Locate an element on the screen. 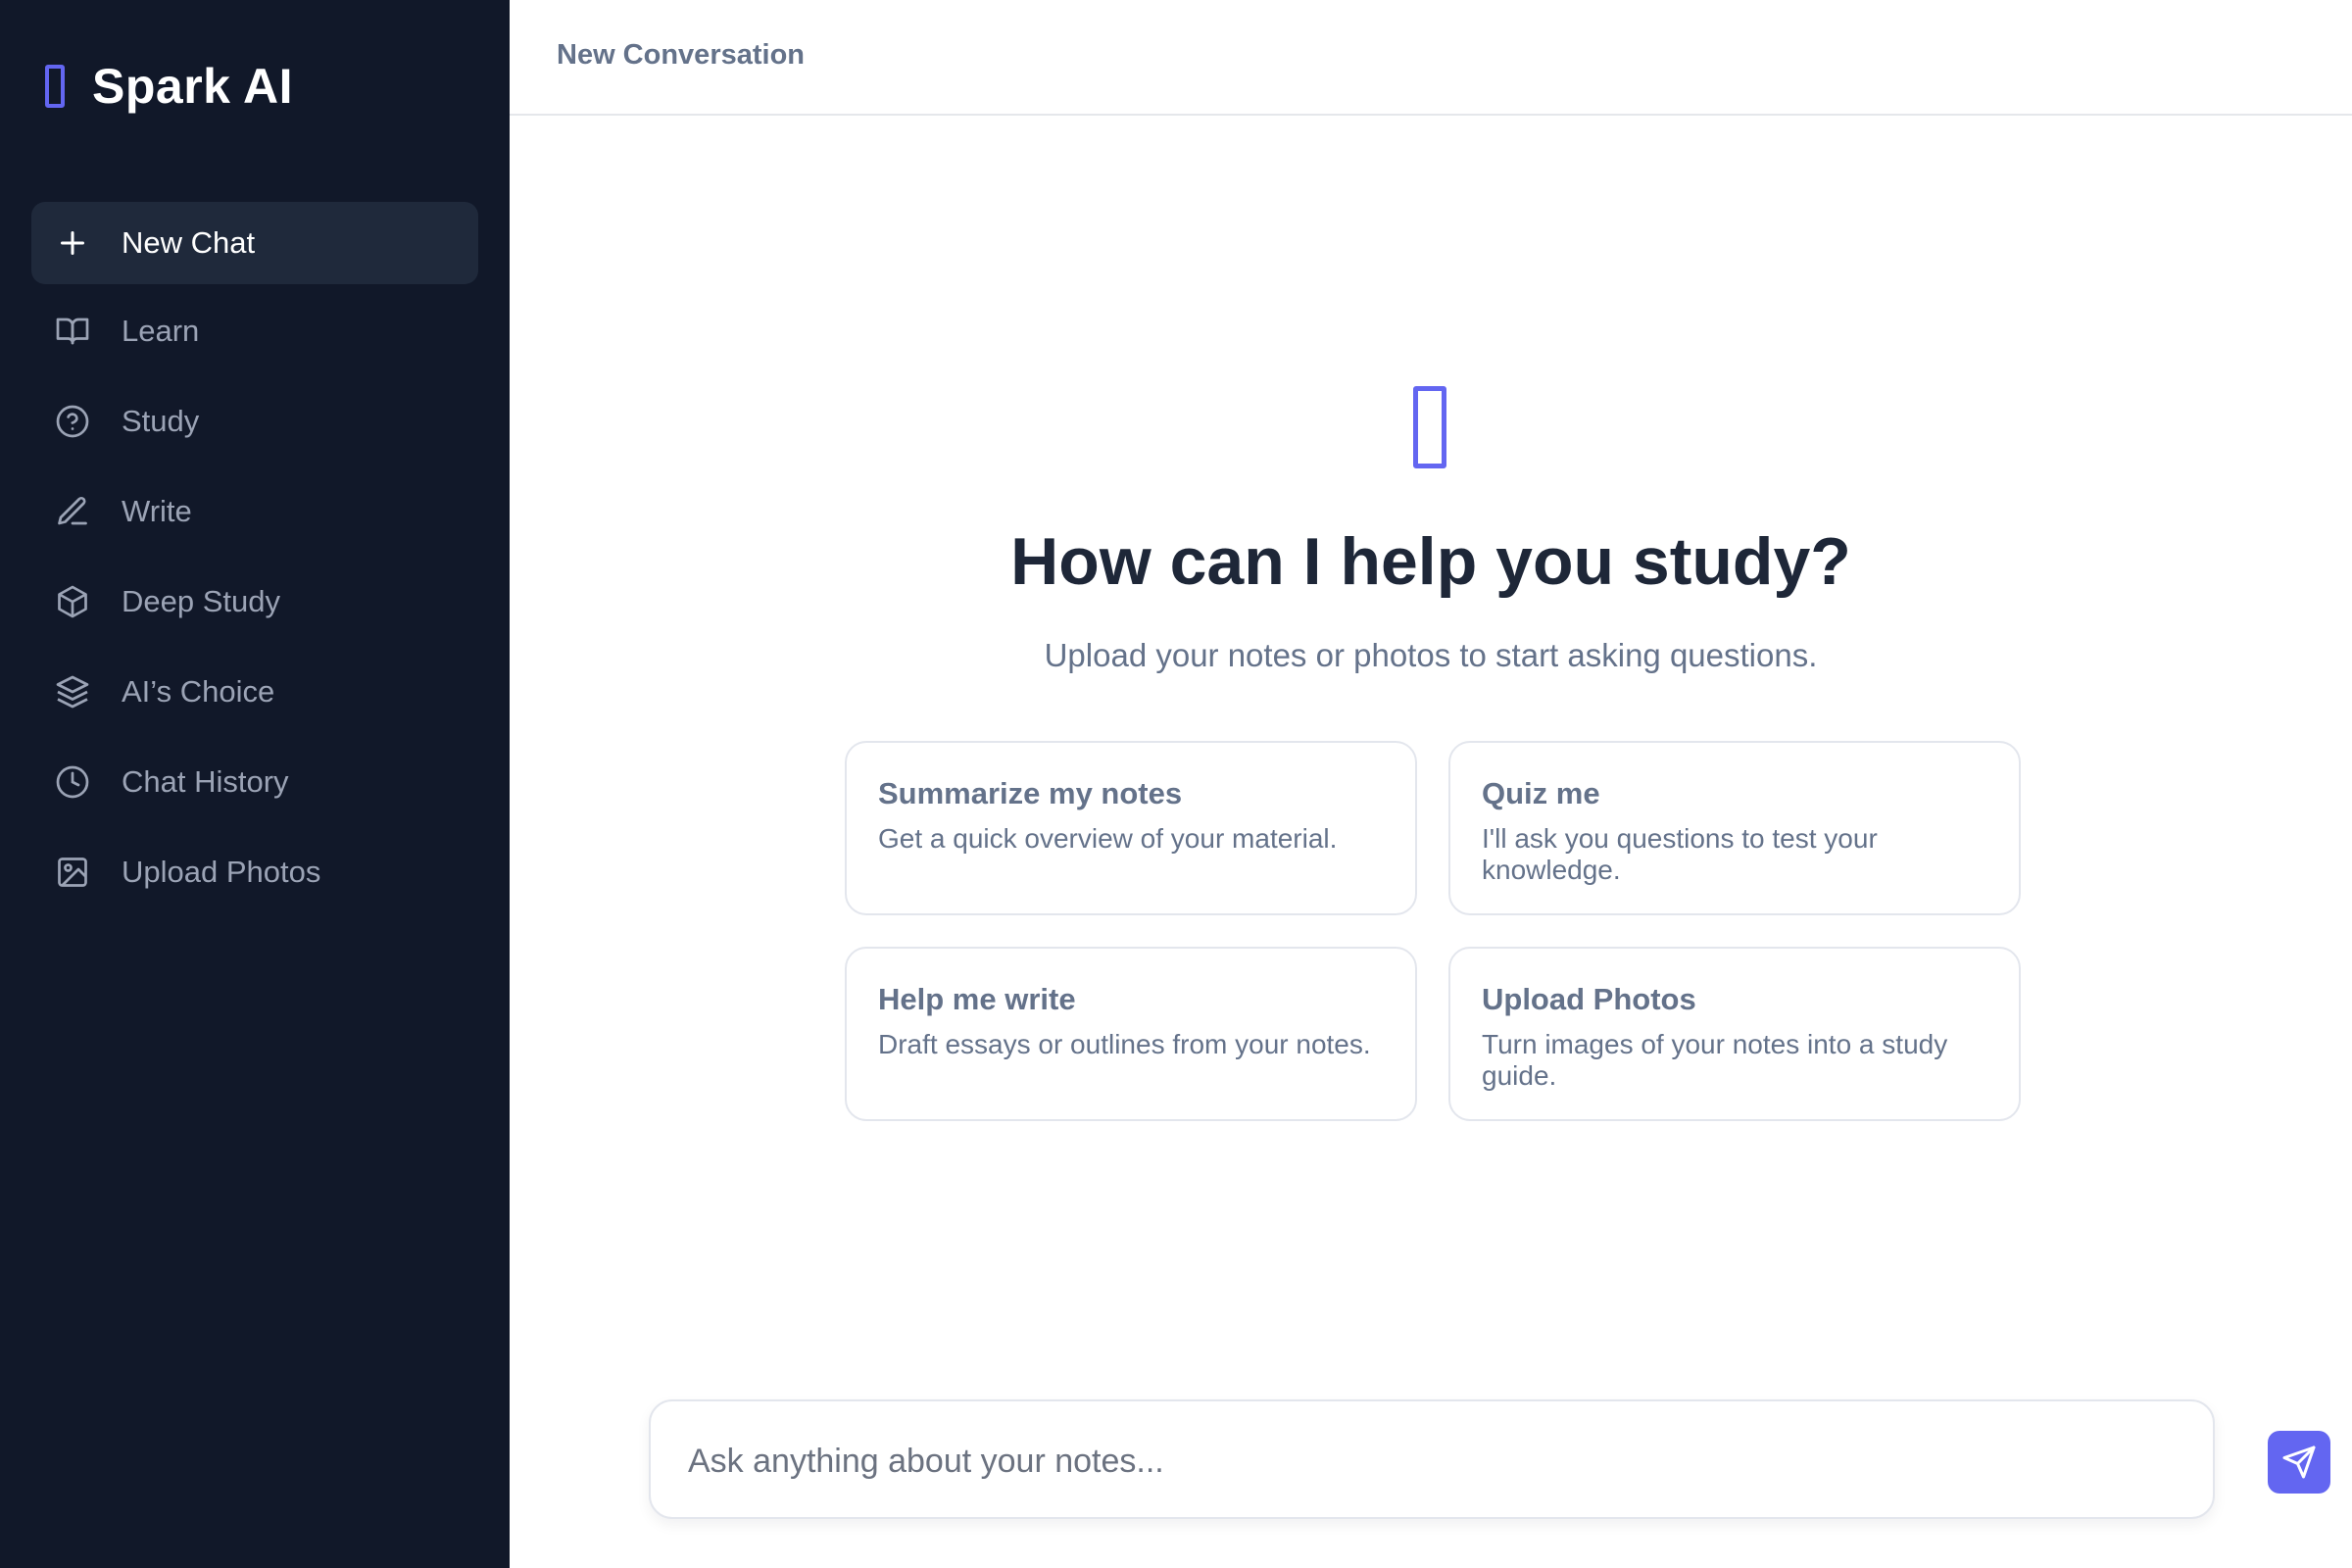  sidebar-item-deep-study: Deep Study is located at coordinates (254, 602).